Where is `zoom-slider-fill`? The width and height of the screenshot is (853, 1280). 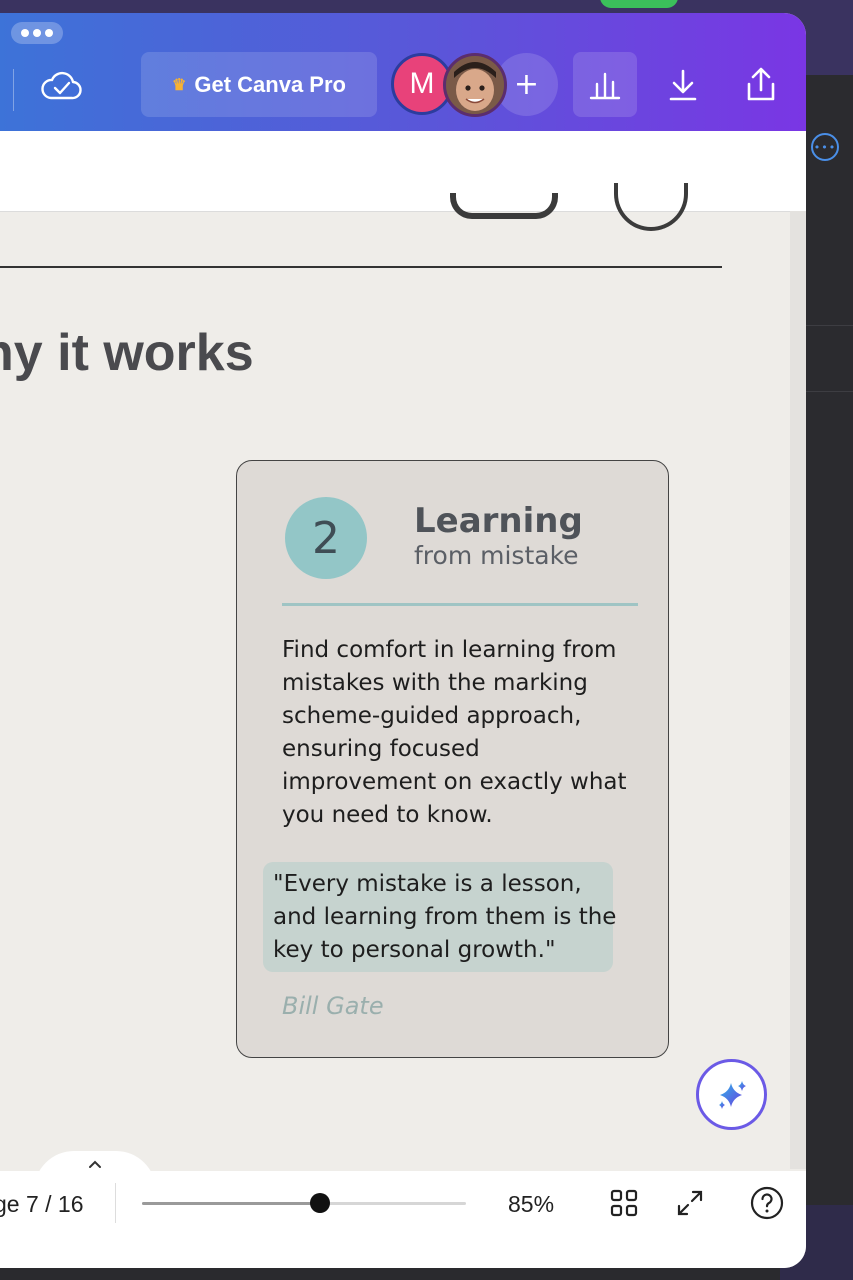
zoom-slider-fill is located at coordinates (231, 1203).